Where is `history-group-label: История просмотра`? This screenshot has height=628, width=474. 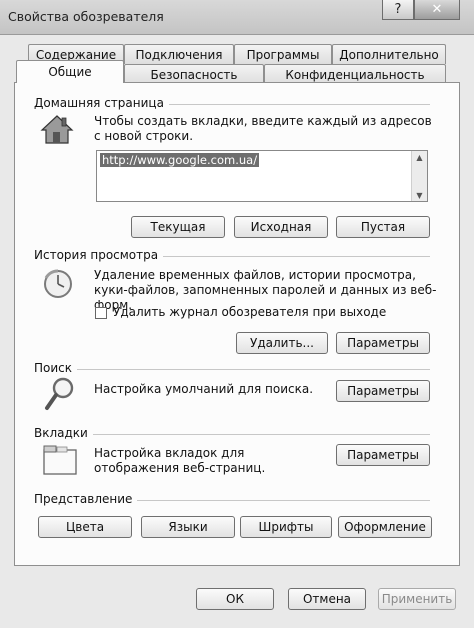 history-group-label: История просмотра is located at coordinates (99, 255).